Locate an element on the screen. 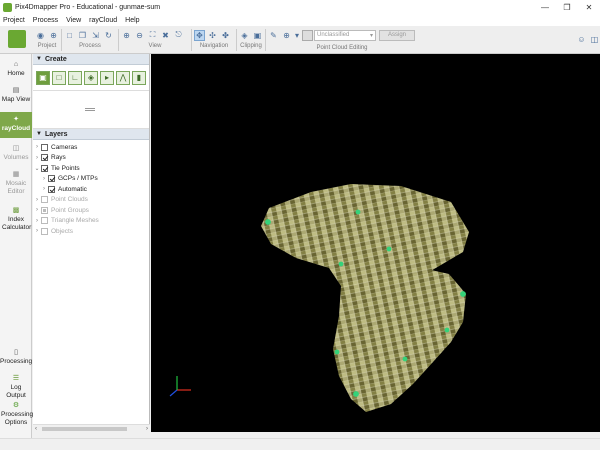 This screenshot has width=600, height=450. zoom-extent-icon: ⛶ is located at coordinates (152, 35).